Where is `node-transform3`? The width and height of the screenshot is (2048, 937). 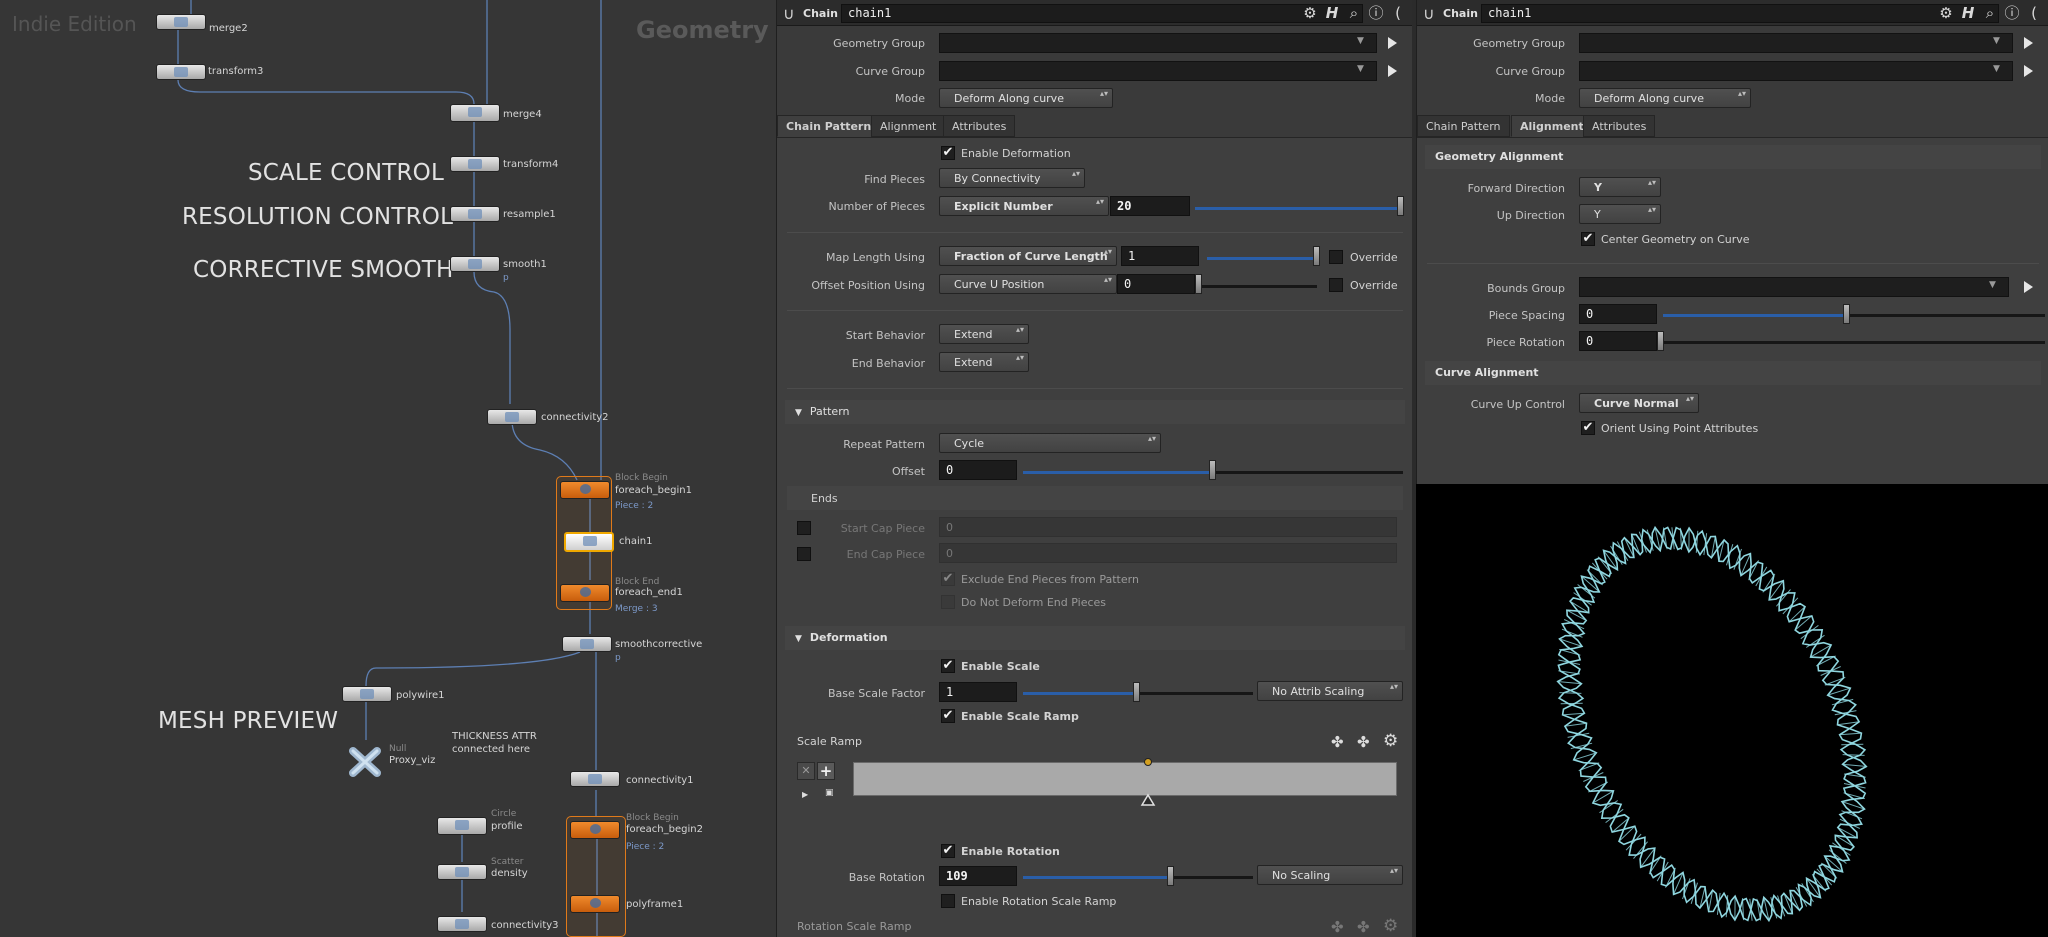
node-transform3 is located at coordinates (181, 72).